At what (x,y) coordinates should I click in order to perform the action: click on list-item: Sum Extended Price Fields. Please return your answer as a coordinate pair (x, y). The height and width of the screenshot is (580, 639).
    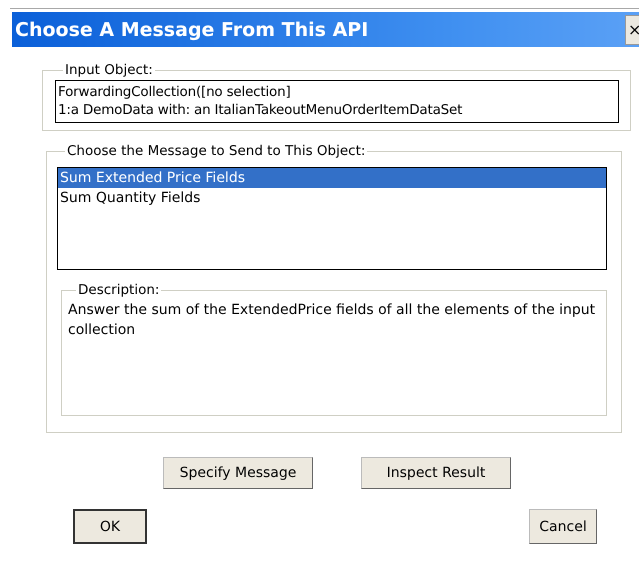
    Looking at the image, I should click on (332, 178).